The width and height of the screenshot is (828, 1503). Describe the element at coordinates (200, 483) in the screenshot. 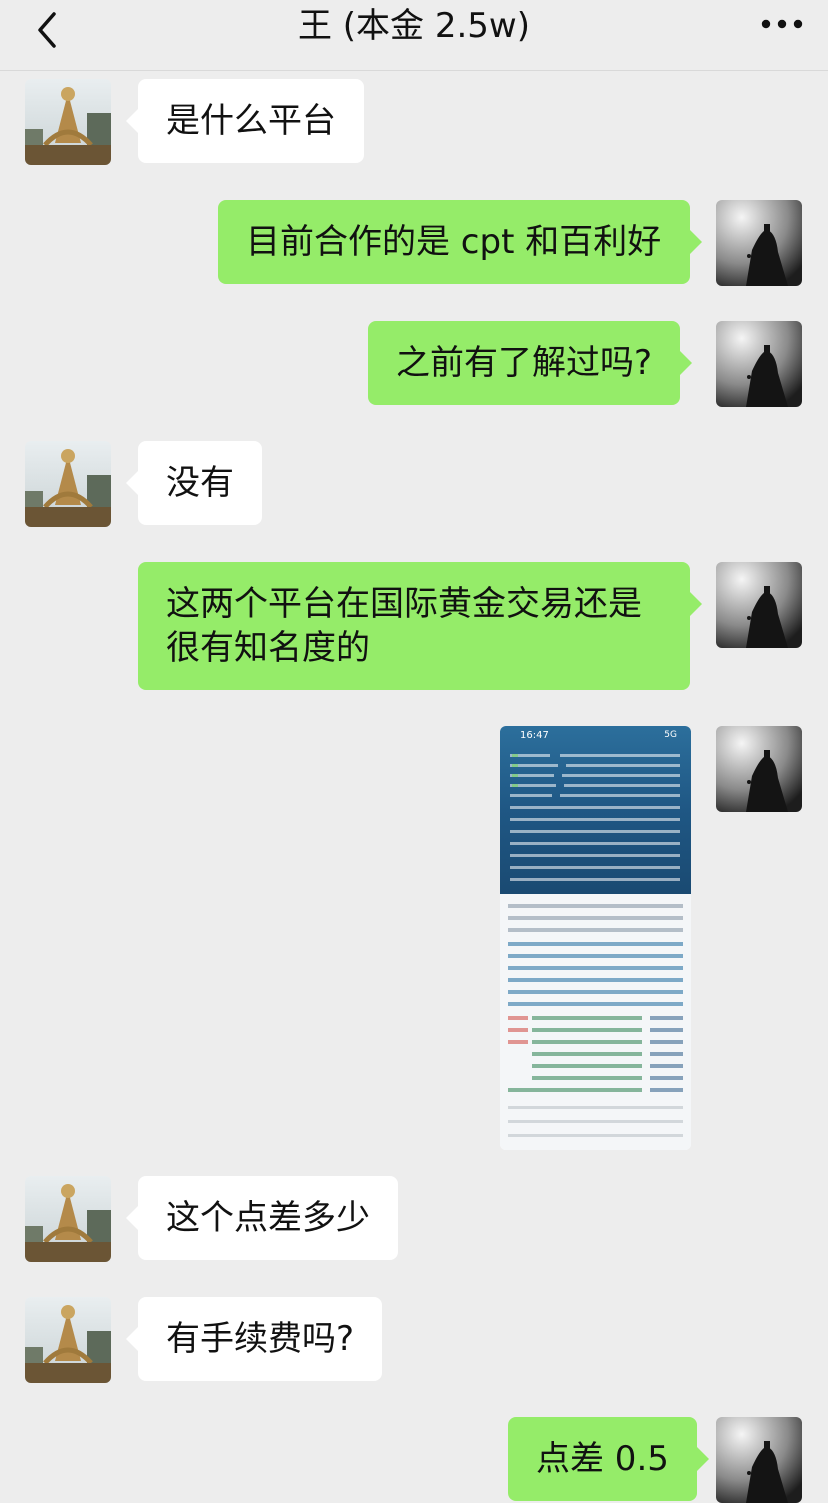

I see `message-text: 没有` at that location.